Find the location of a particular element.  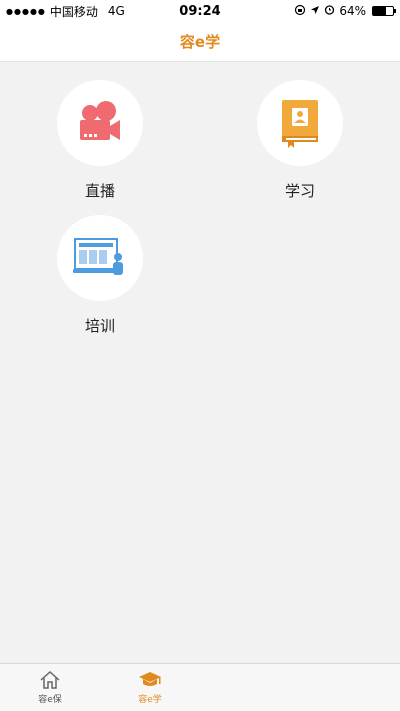

live-icon-circle is located at coordinates (100, 123).